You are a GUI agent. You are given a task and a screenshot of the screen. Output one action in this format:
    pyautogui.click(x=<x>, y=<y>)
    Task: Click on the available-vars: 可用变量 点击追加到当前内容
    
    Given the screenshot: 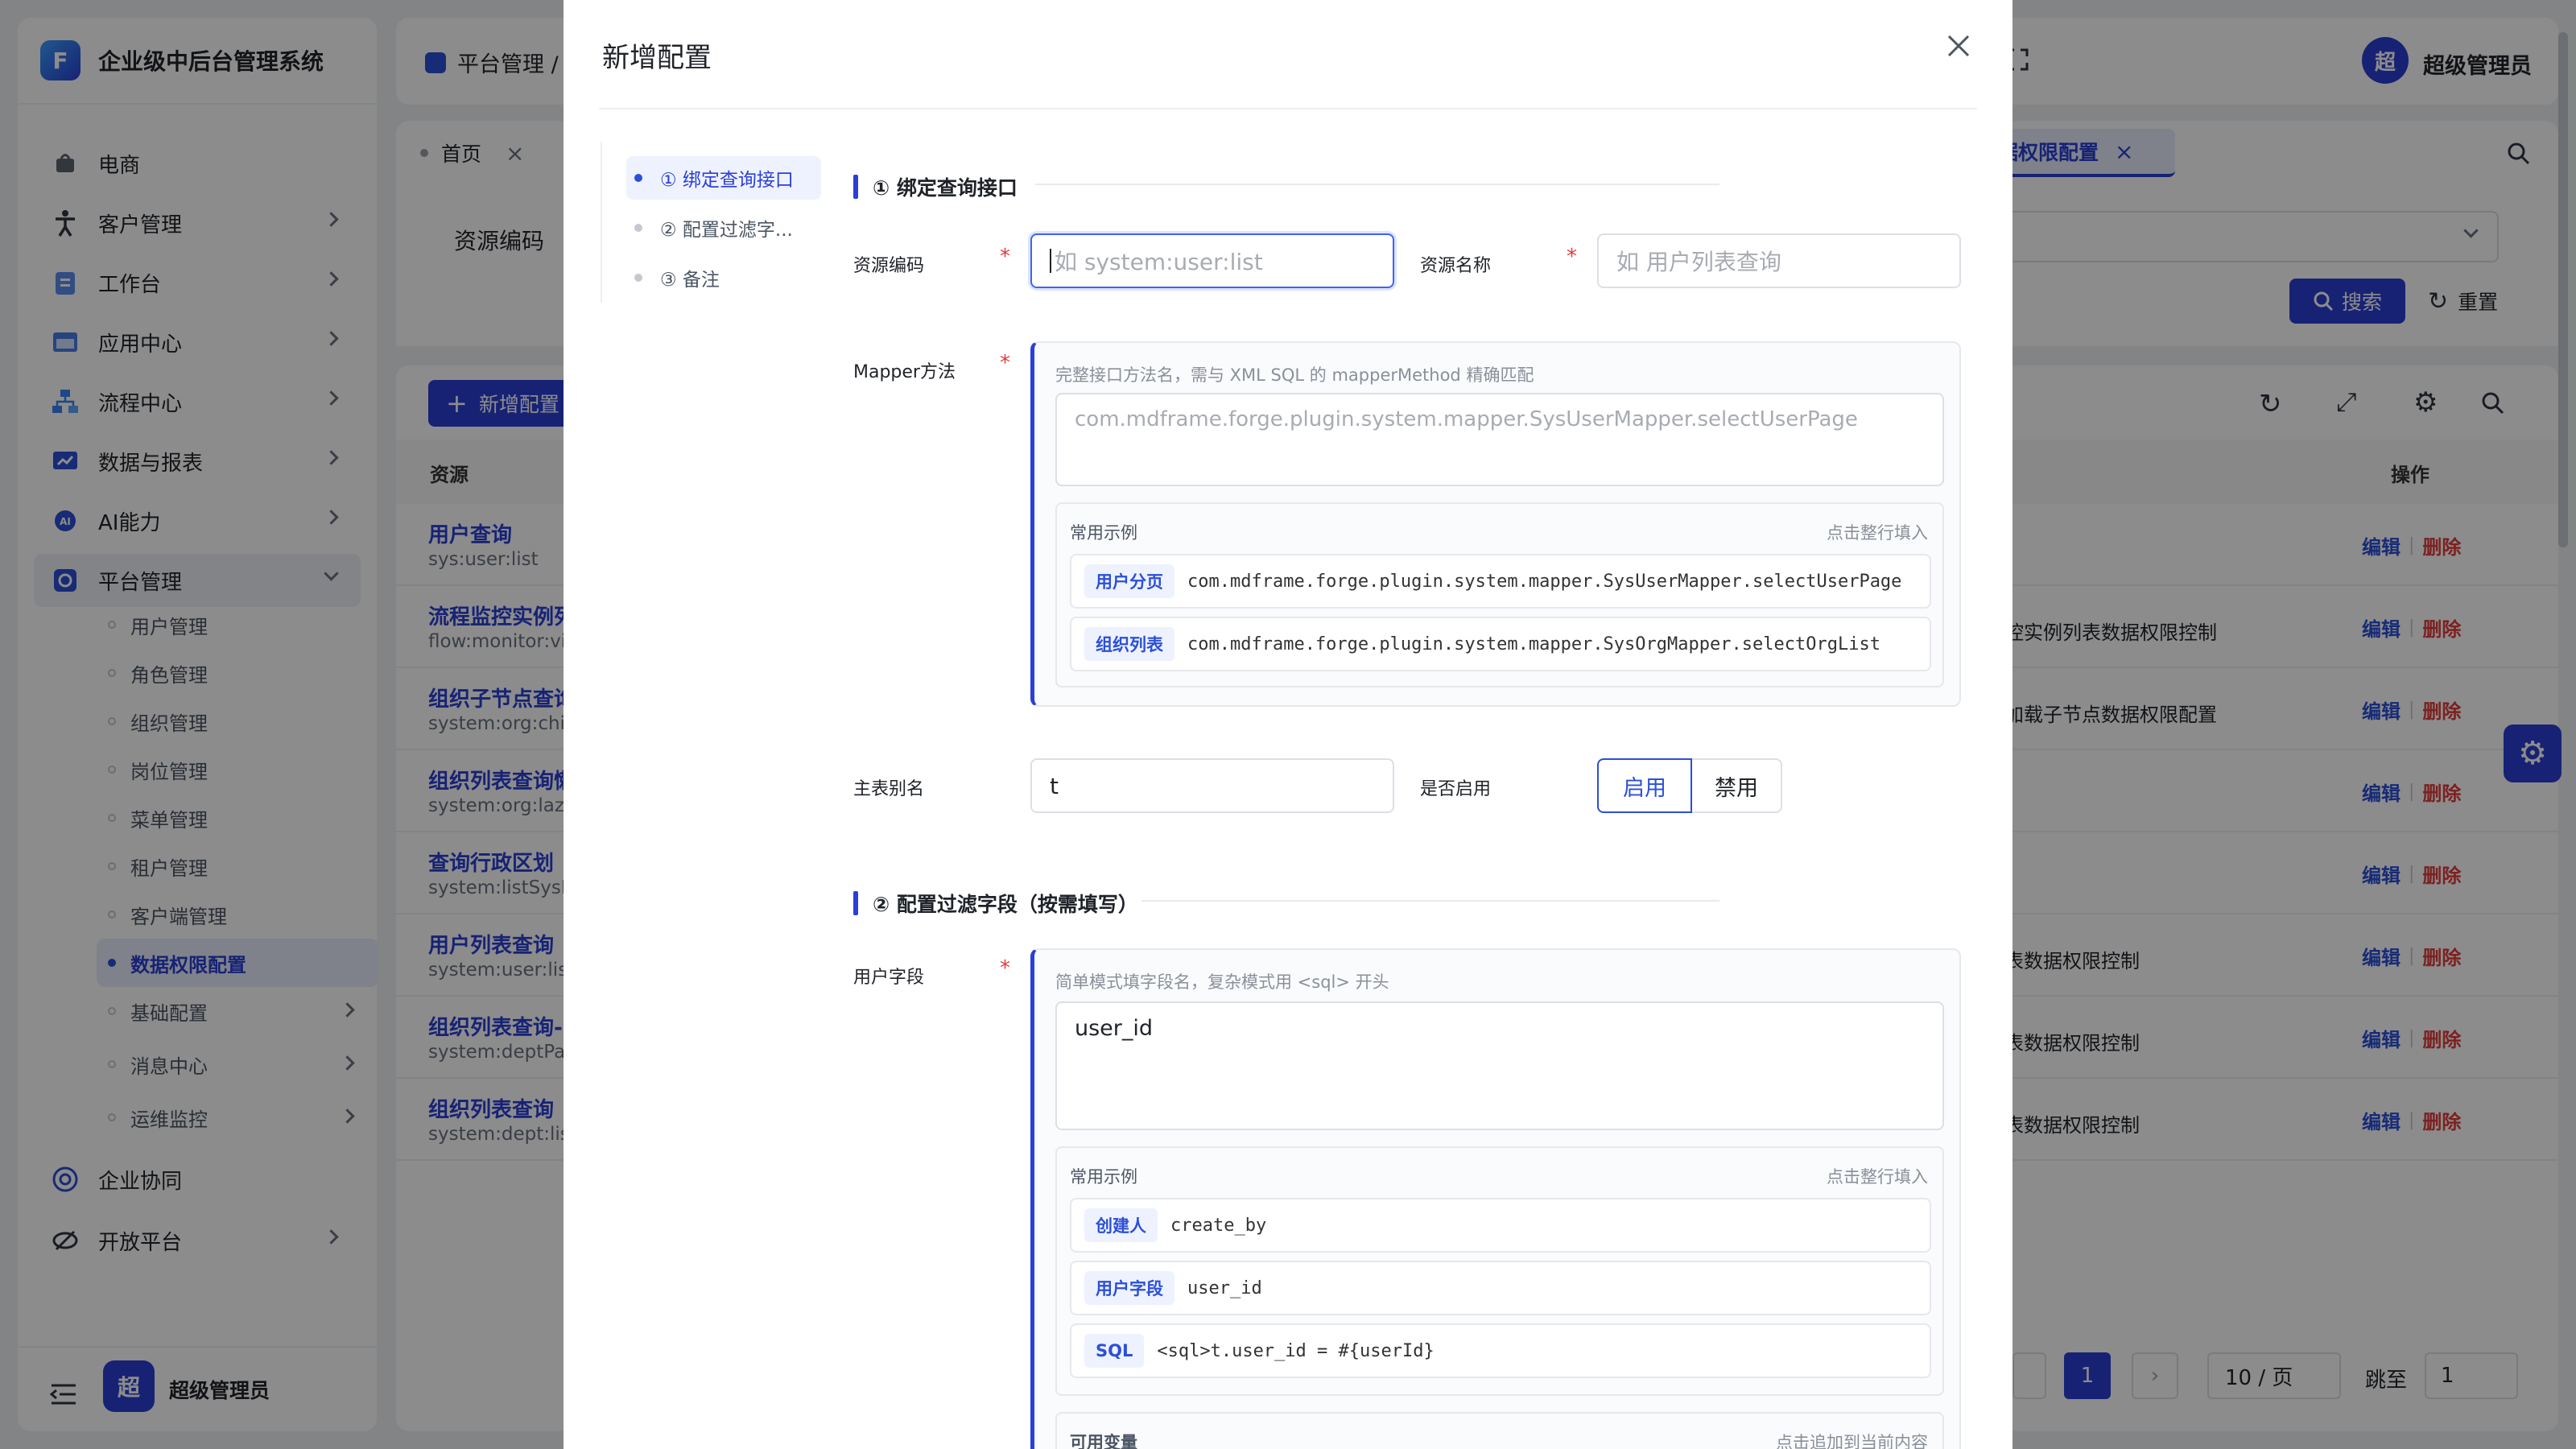 What is the action you would take?
    pyautogui.click(x=1499, y=1430)
    